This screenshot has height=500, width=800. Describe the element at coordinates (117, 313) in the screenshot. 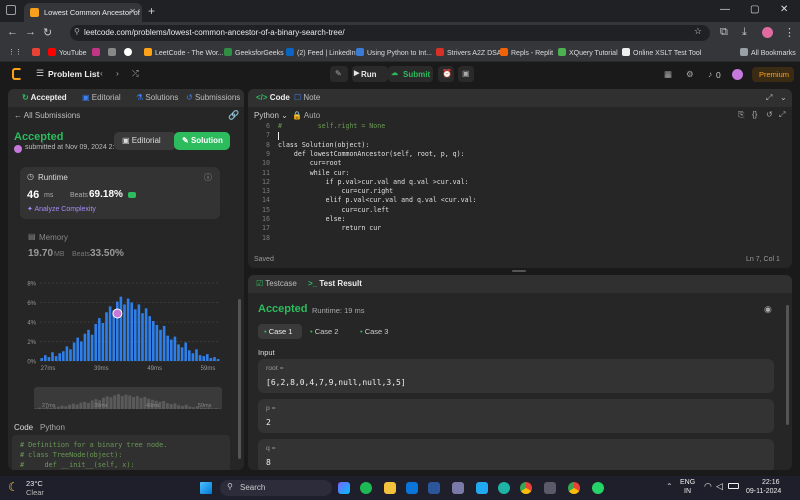

I see `your-submission-marker` at that location.